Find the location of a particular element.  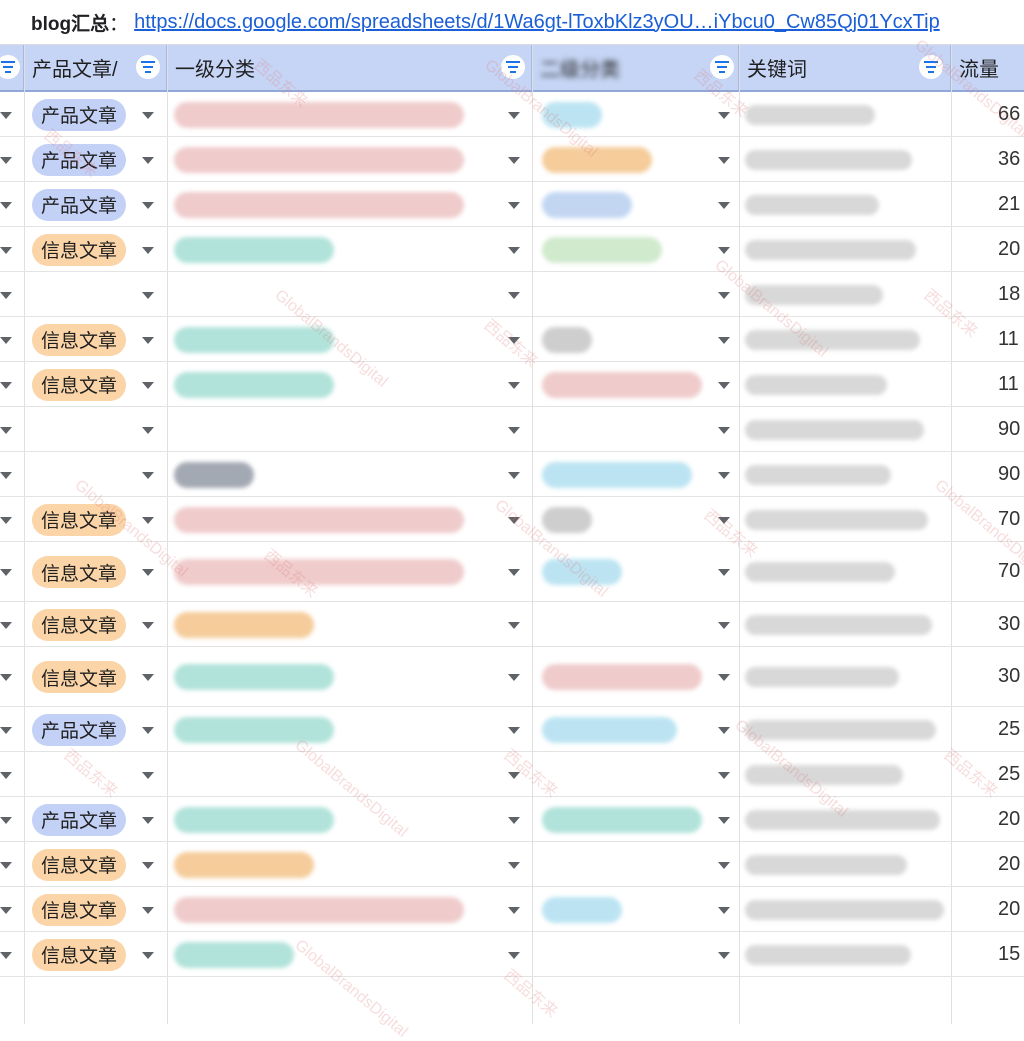

table-row: 产品文章 21 is located at coordinates (512, 204).